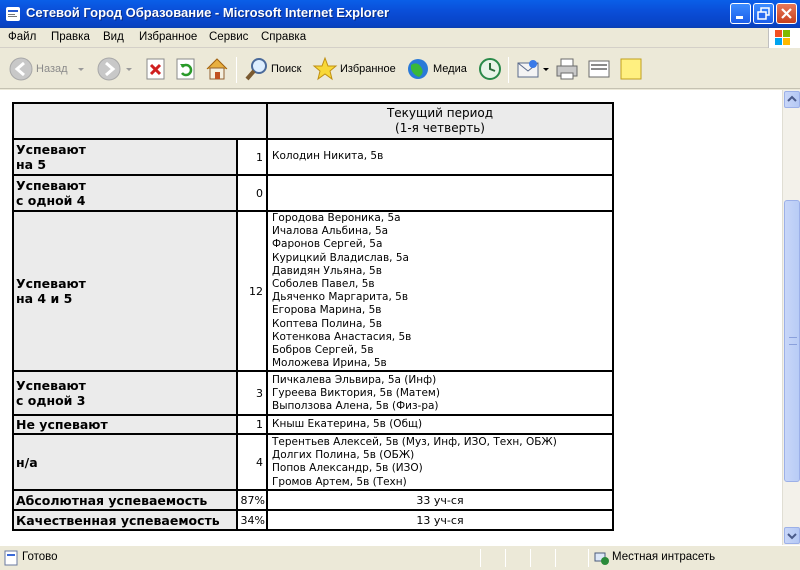 This screenshot has height=570, width=800. I want to click on table-row: Успевают с одной 4 0, so click(313, 193).